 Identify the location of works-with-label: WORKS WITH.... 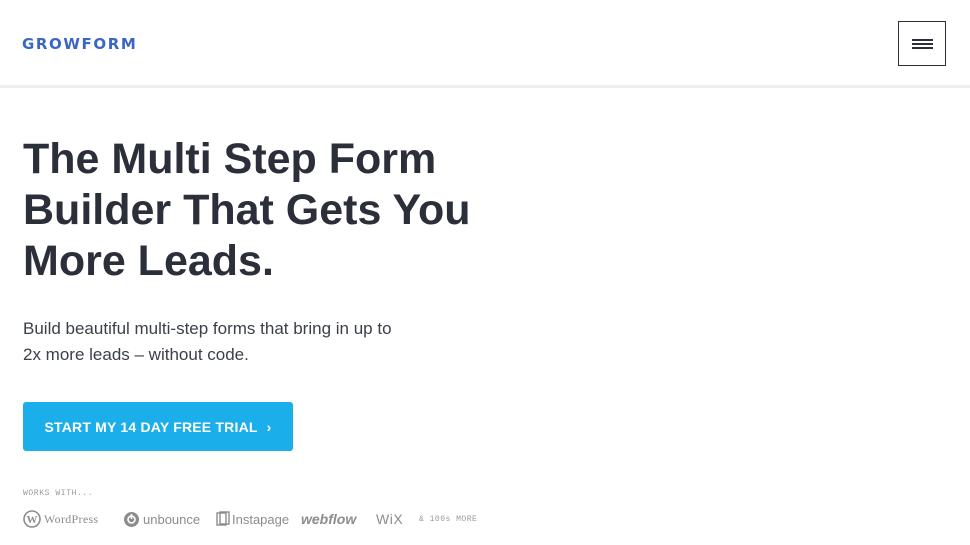
(58, 493).